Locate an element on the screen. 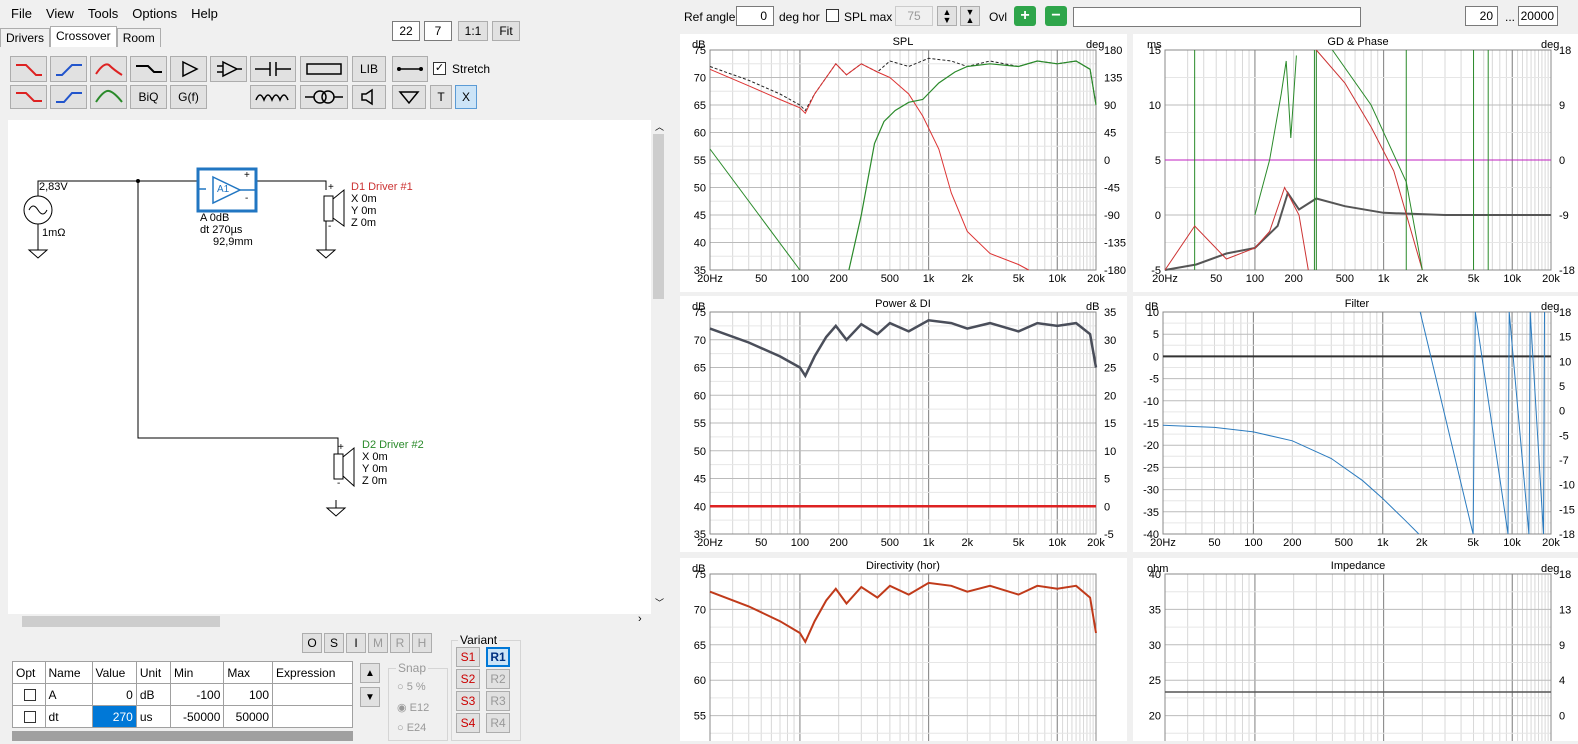  bandpass-red-icon is located at coordinates (108, 69).